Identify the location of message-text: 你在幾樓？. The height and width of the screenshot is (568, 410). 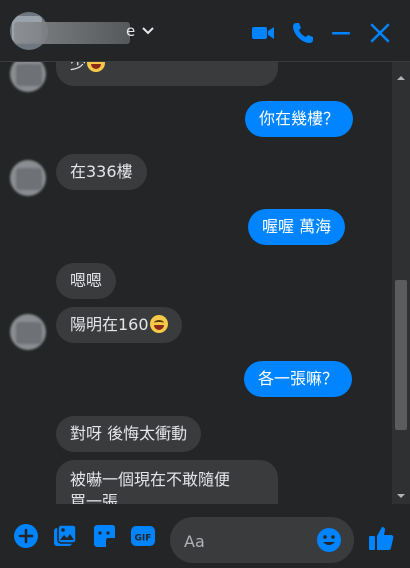
(299, 118).